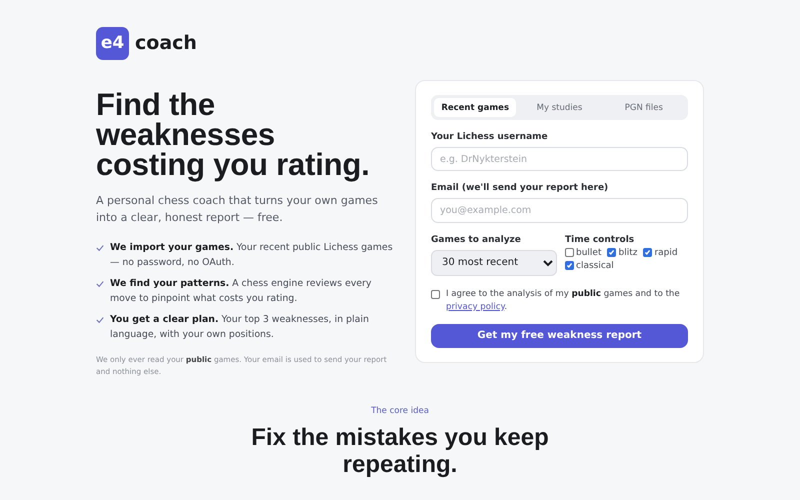  I want to click on feature-text: We find your patterns. A chess engine reviews every move to pinpoint what costs you rating., so click(241, 291).